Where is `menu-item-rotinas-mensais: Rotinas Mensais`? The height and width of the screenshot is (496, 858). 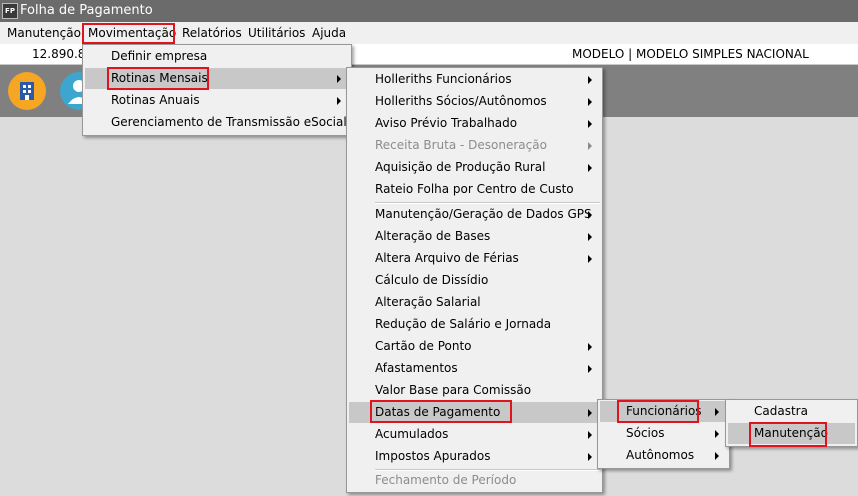 menu-item-rotinas-mensais: Rotinas Mensais is located at coordinates (217, 78).